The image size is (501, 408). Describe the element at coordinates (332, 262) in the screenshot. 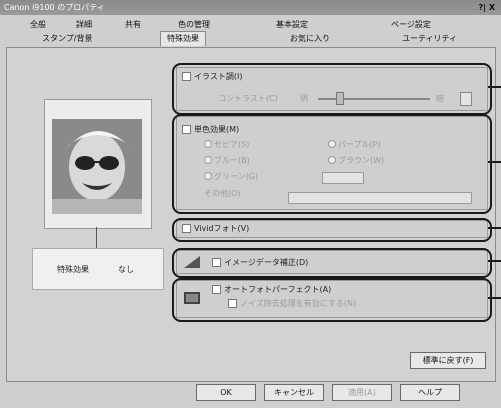

I see `image-data-group` at that location.